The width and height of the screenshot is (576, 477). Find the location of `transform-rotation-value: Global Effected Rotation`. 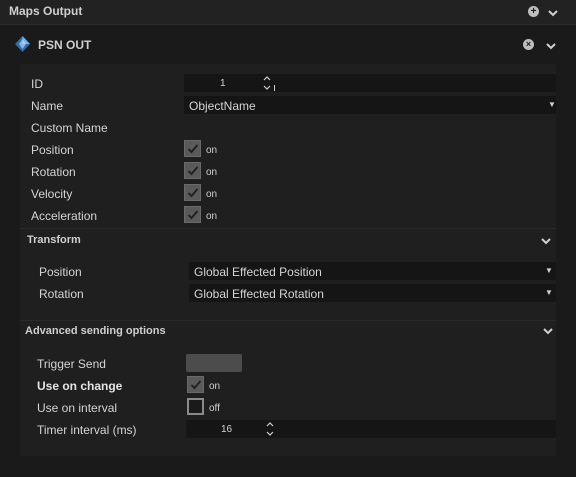

transform-rotation-value: Global Effected Rotation is located at coordinates (259, 294).